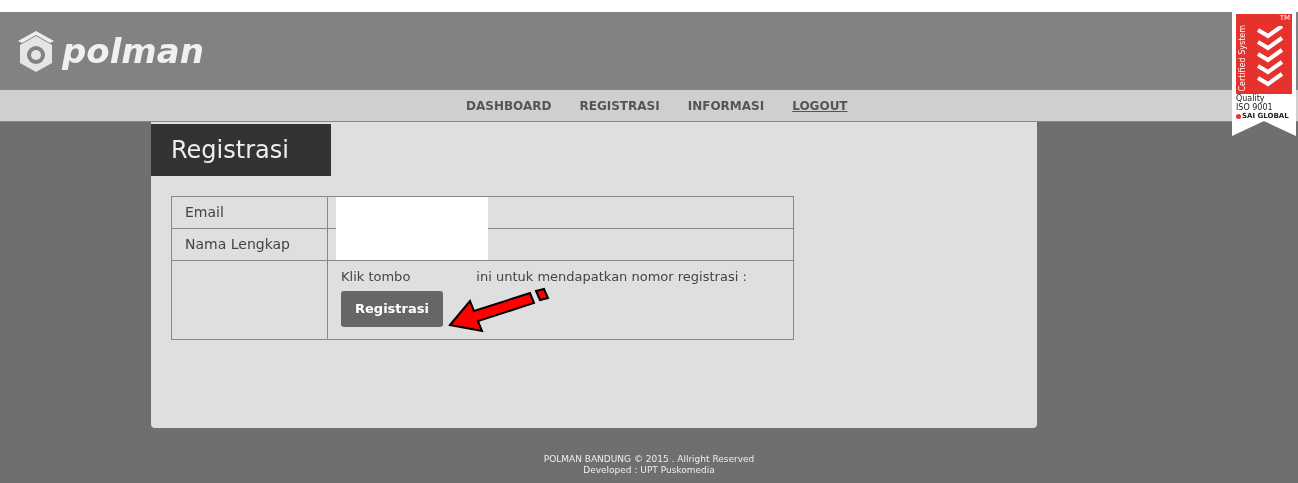  Describe the element at coordinates (509, 105) in the screenshot. I see `nav-link: DASHBOARD` at that location.